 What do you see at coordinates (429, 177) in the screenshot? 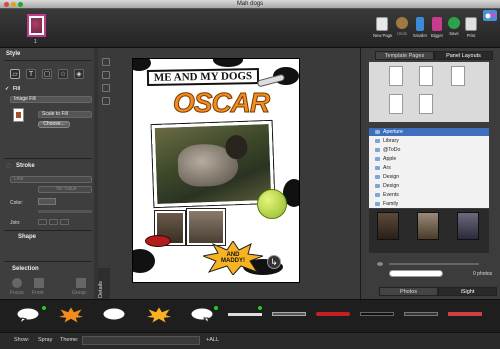
I see `tree-item-design: Design` at bounding box center [429, 177].